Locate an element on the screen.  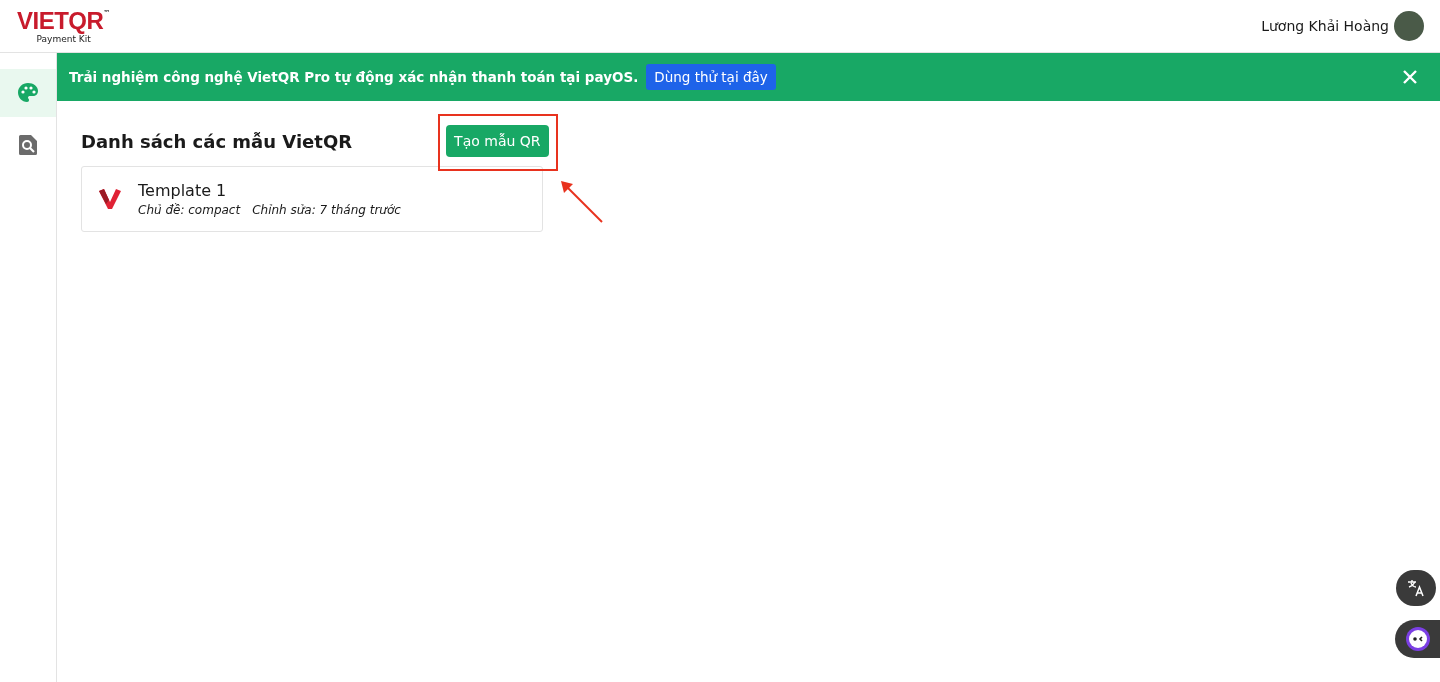
banner-text: Trải nghiệm công nghệ VietQR Pro tự động xác nhận thanh toán tại payOS. is located at coordinates (354, 77).